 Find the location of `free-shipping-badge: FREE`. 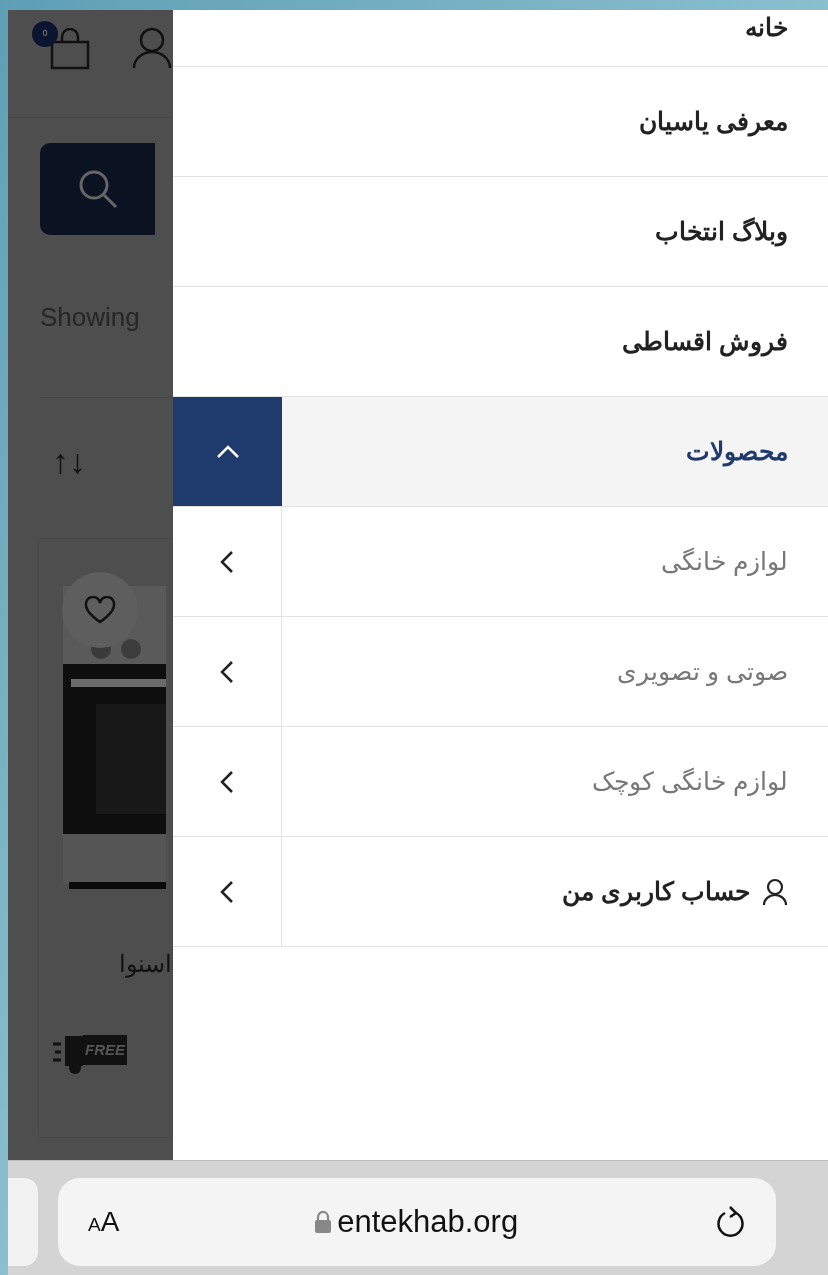

free-shipping-badge: FREE is located at coordinates (105, 1050).